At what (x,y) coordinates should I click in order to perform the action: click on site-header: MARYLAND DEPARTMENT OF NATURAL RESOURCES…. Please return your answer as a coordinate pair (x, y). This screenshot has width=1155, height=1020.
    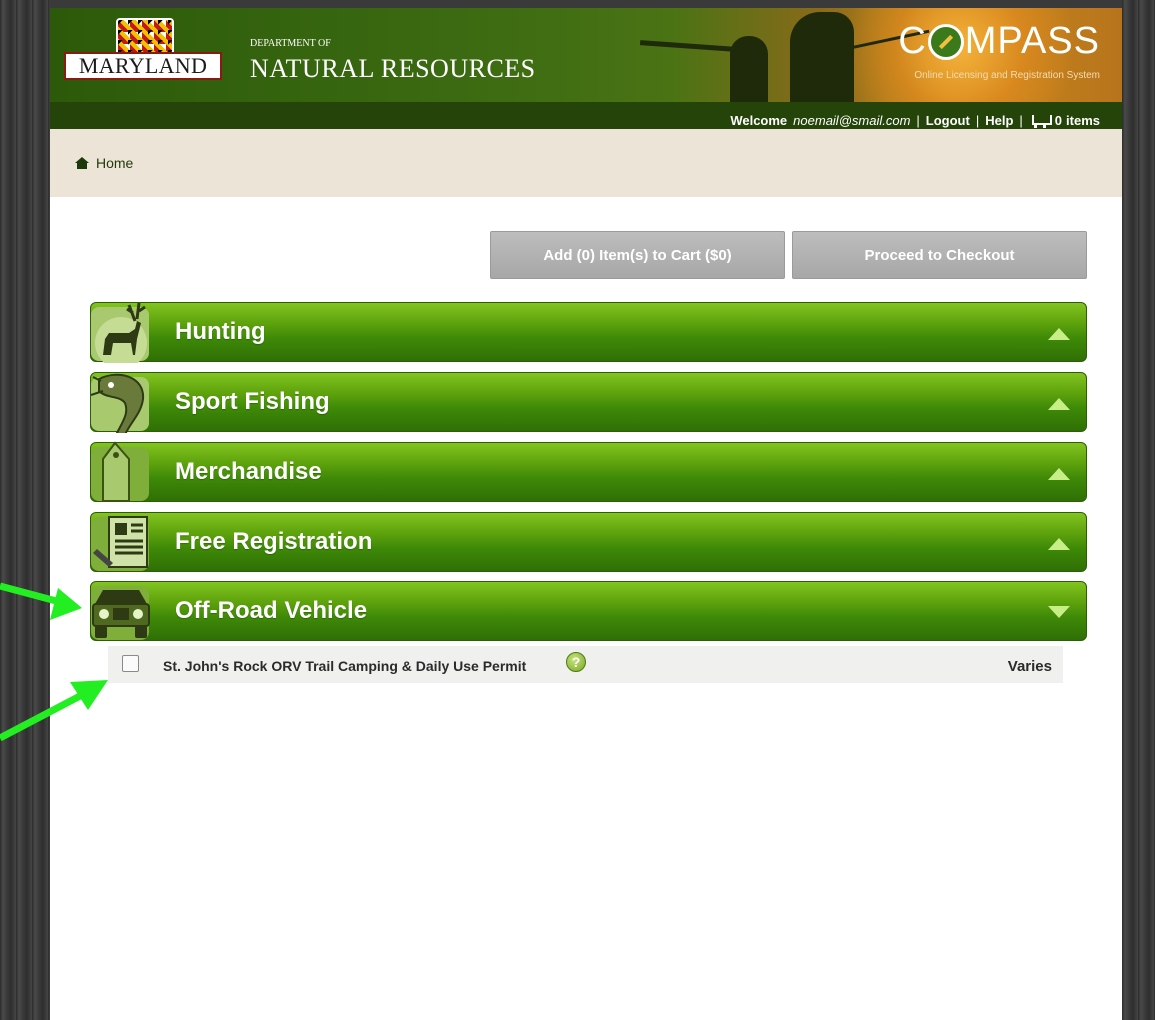
    Looking at the image, I should click on (586, 55).